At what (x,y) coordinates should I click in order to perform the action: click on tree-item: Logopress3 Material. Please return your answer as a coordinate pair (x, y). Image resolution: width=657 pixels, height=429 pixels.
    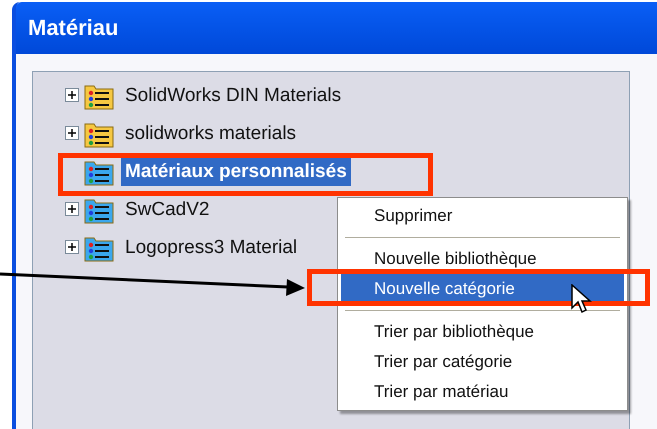
    Looking at the image, I should click on (211, 248).